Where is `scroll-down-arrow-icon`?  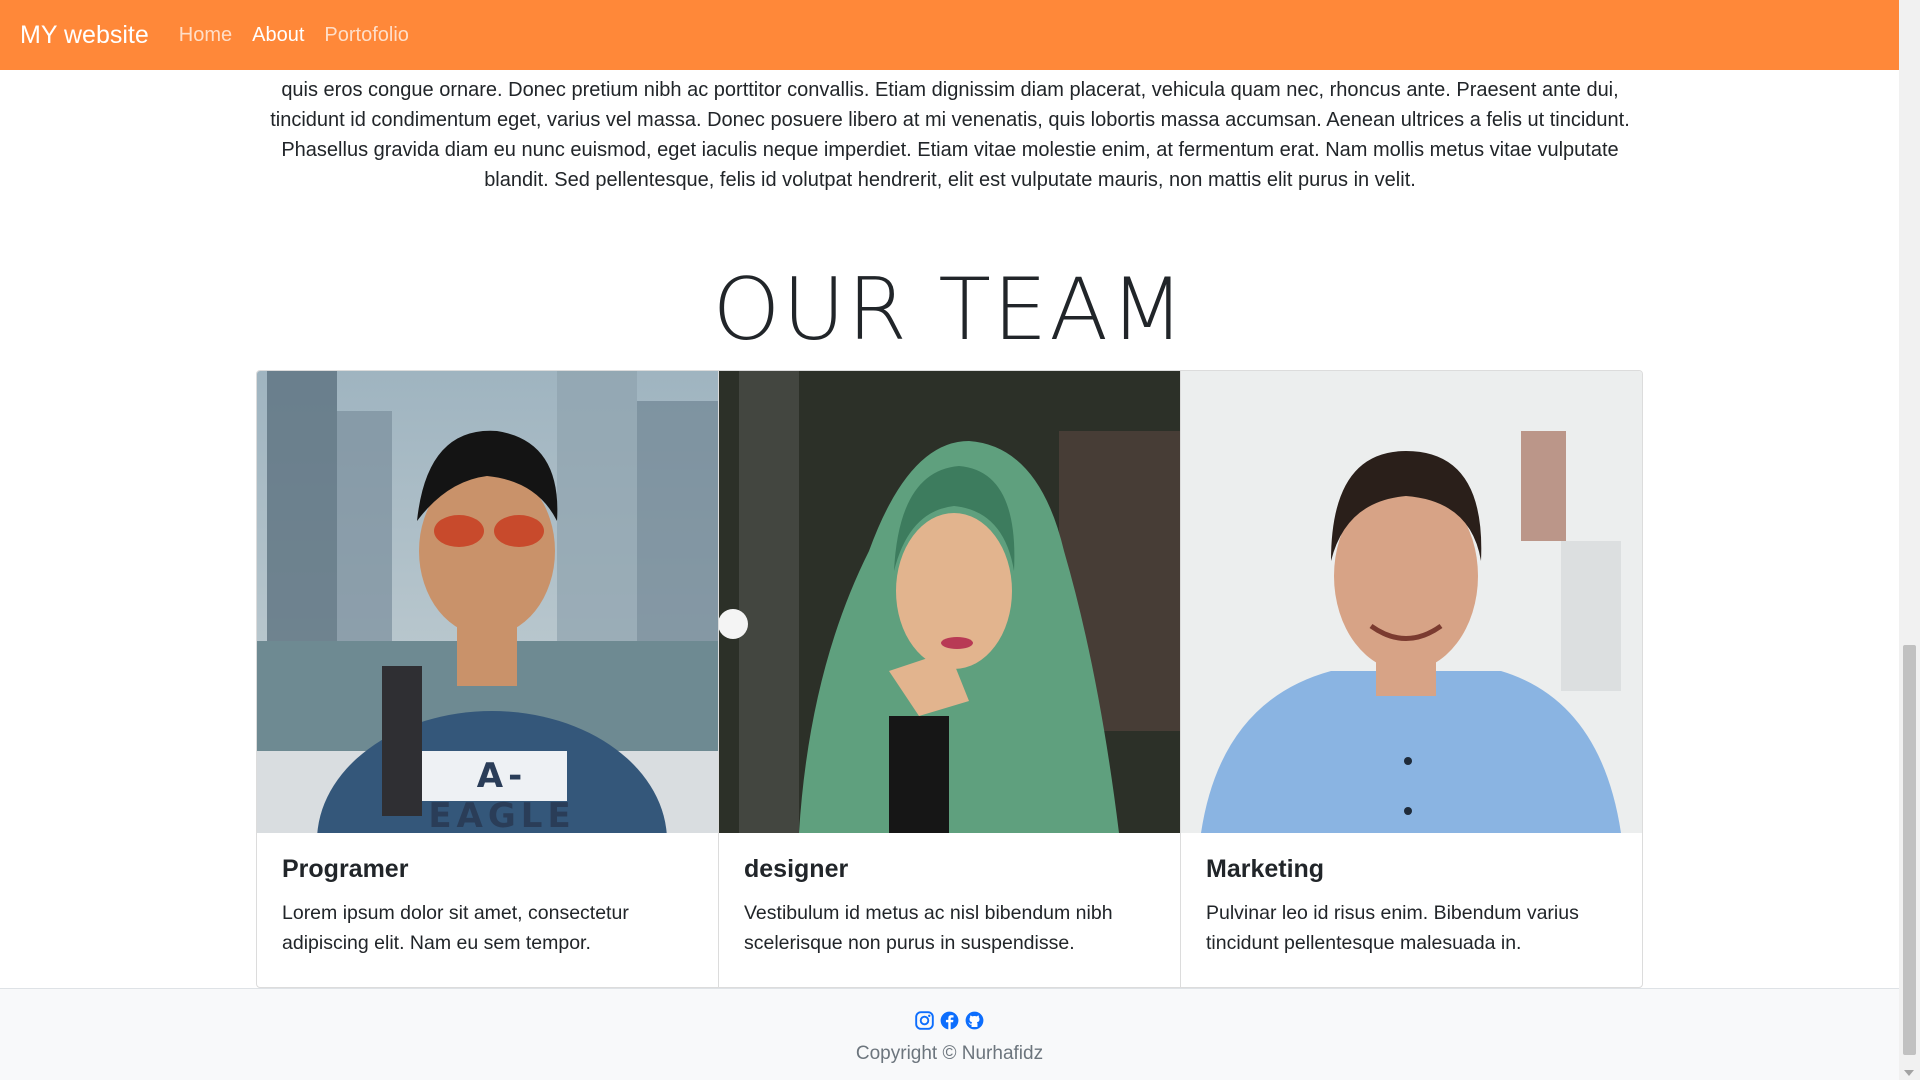
scroll-down-arrow-icon is located at coordinates (1909, 1073).